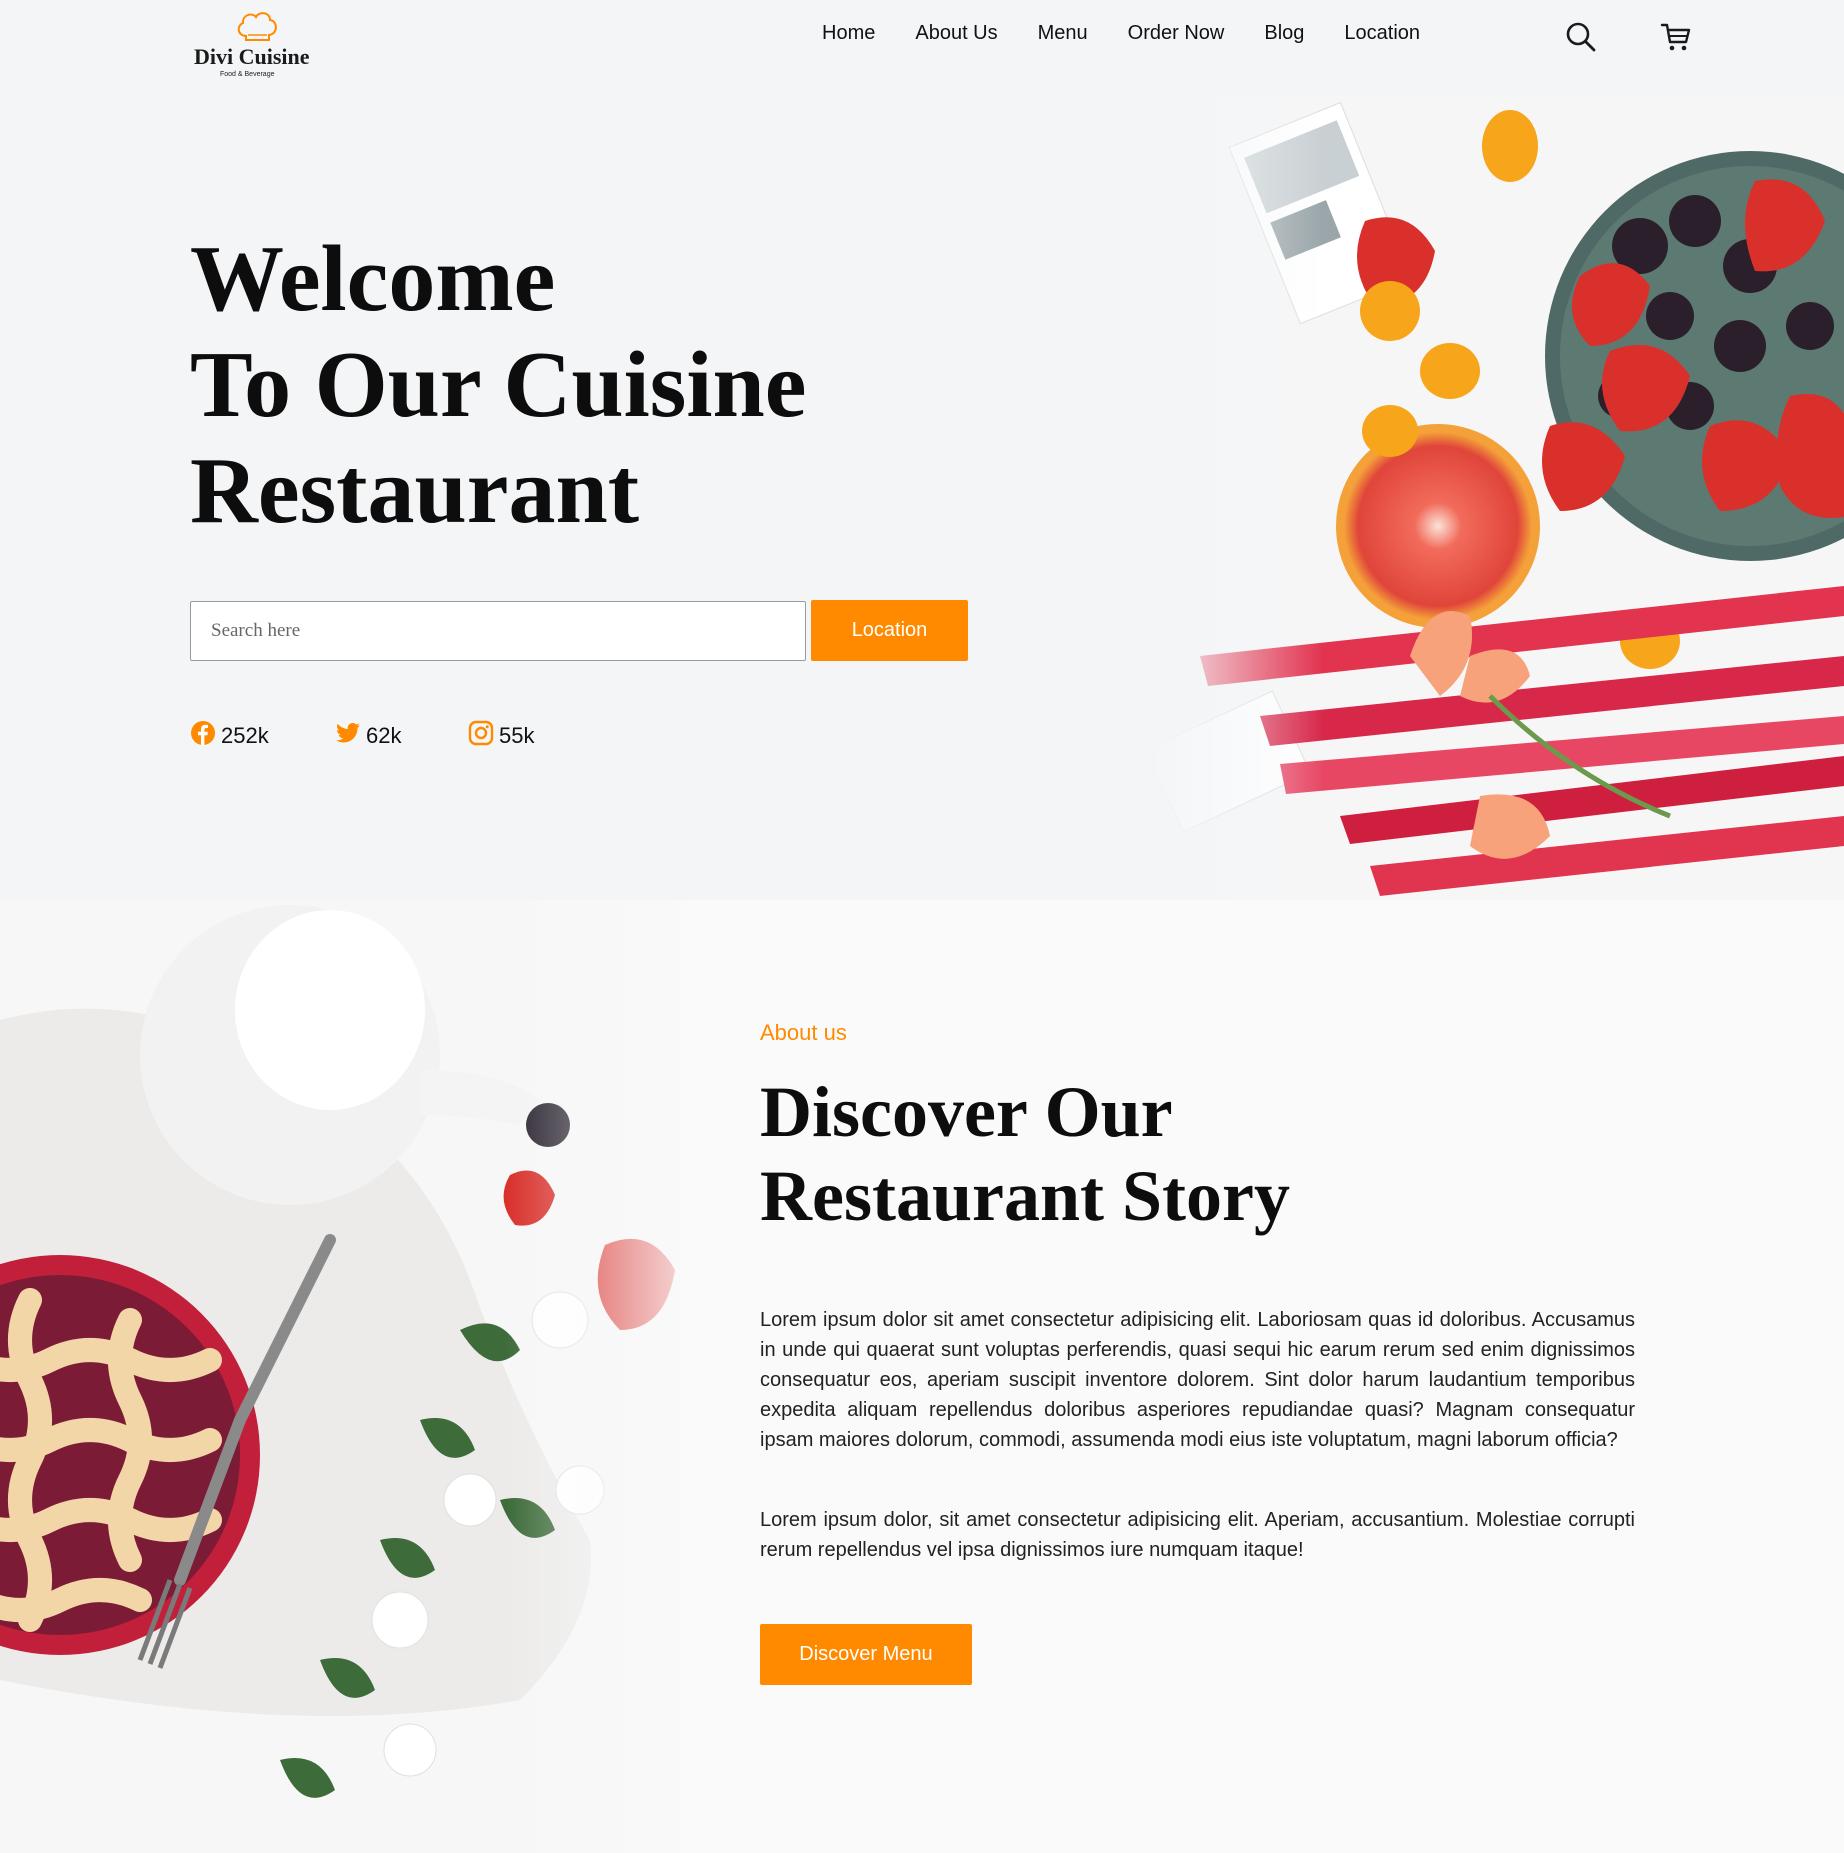 The height and width of the screenshot is (1853, 1844). Describe the element at coordinates (517, 735) in the screenshot. I see `instagram-count: 55k` at that location.